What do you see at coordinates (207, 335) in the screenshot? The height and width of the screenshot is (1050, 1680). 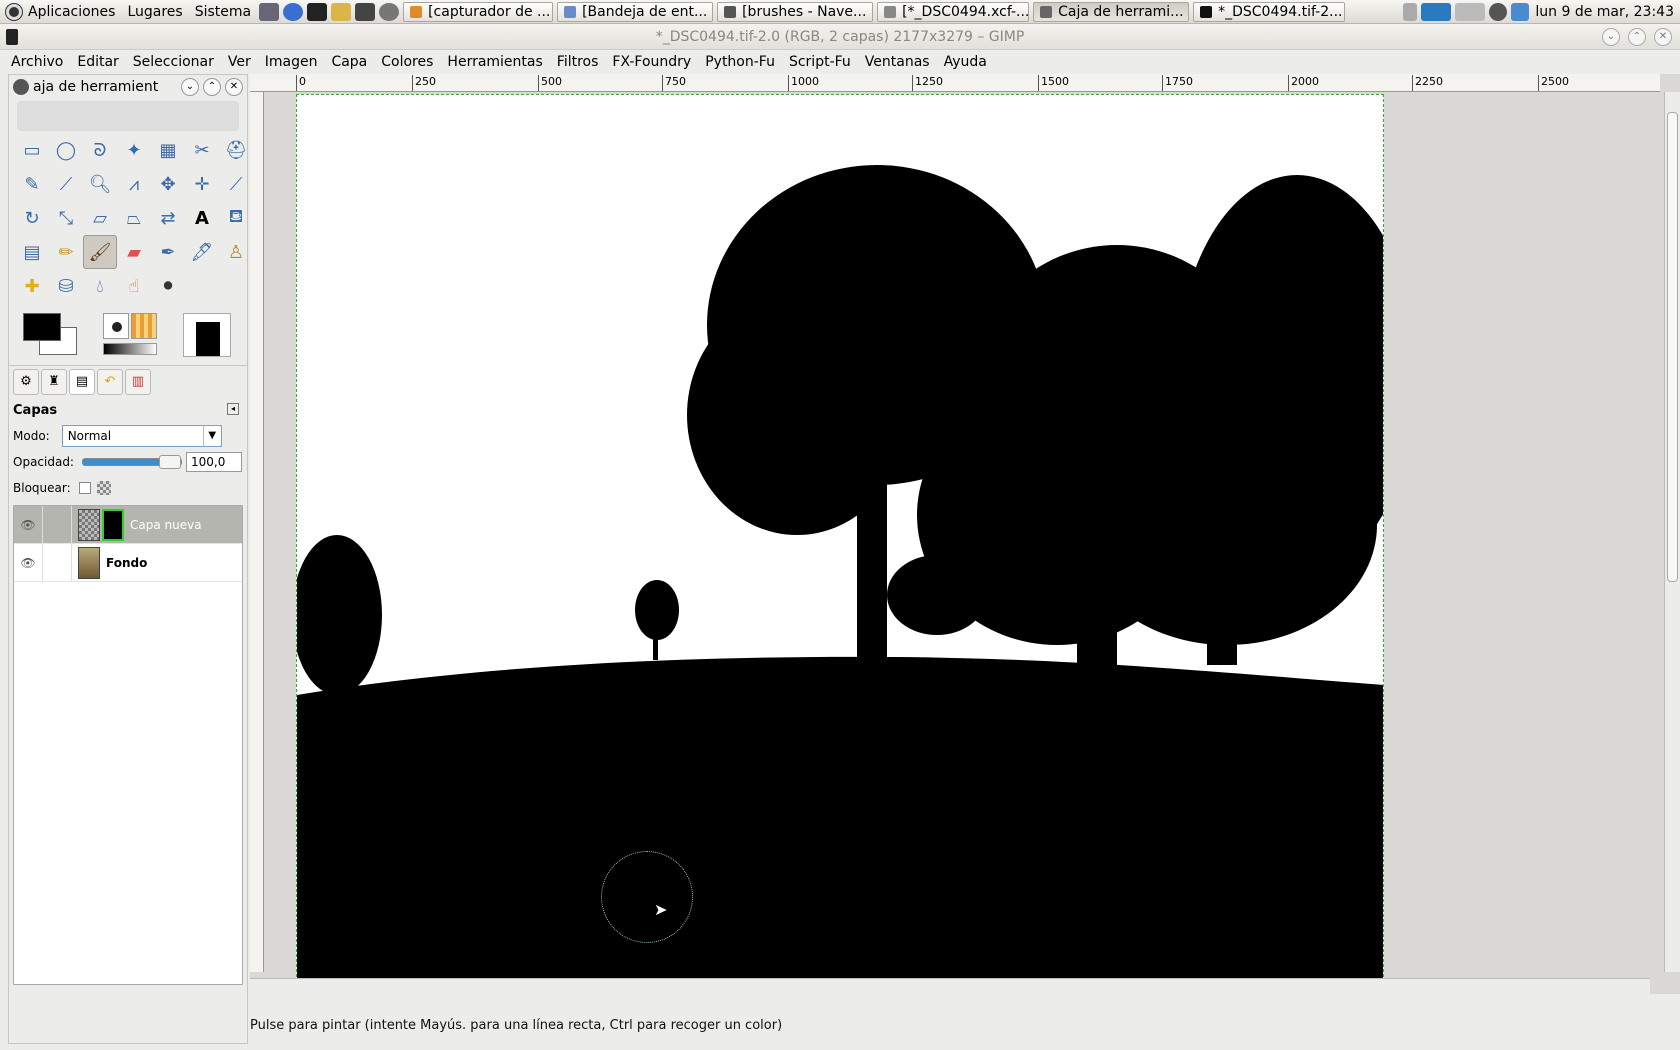 I see `active-image-preview` at bounding box center [207, 335].